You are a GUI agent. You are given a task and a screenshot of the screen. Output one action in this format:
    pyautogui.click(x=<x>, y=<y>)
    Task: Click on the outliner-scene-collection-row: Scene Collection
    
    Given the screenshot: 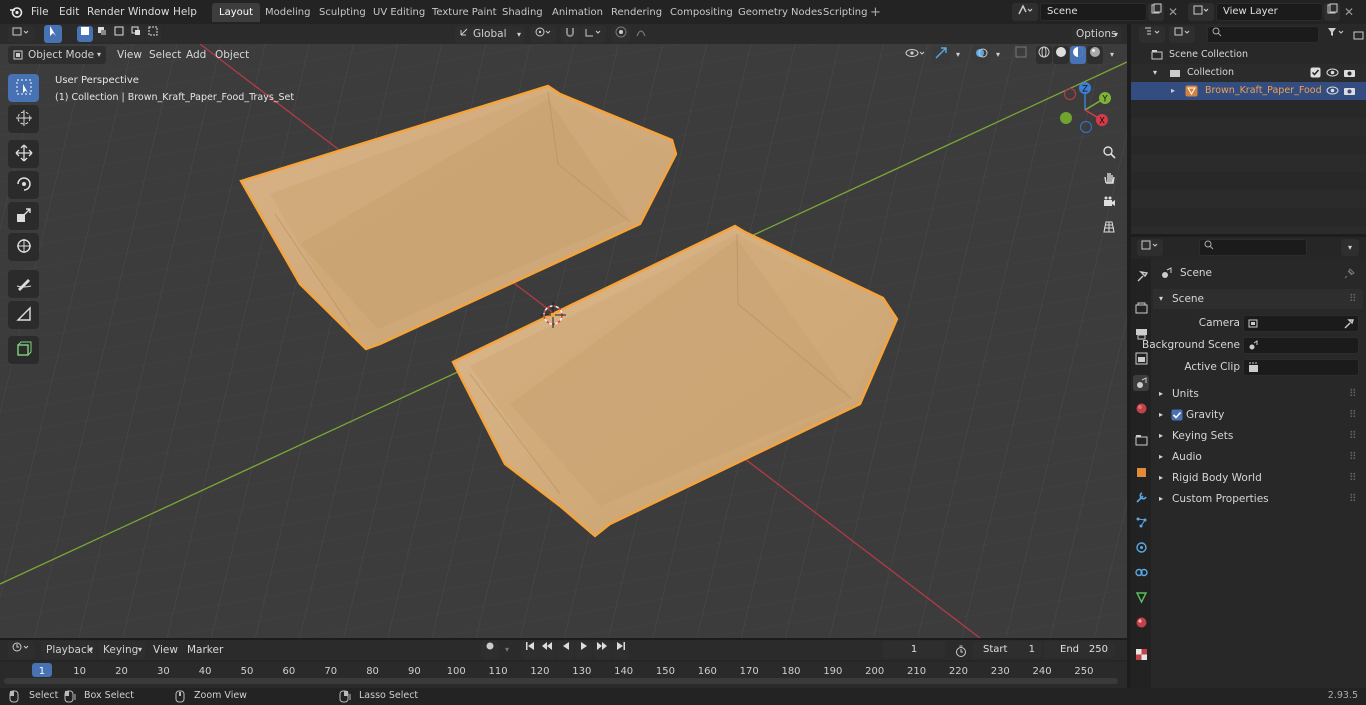 What is the action you would take?
    pyautogui.click(x=1248, y=55)
    